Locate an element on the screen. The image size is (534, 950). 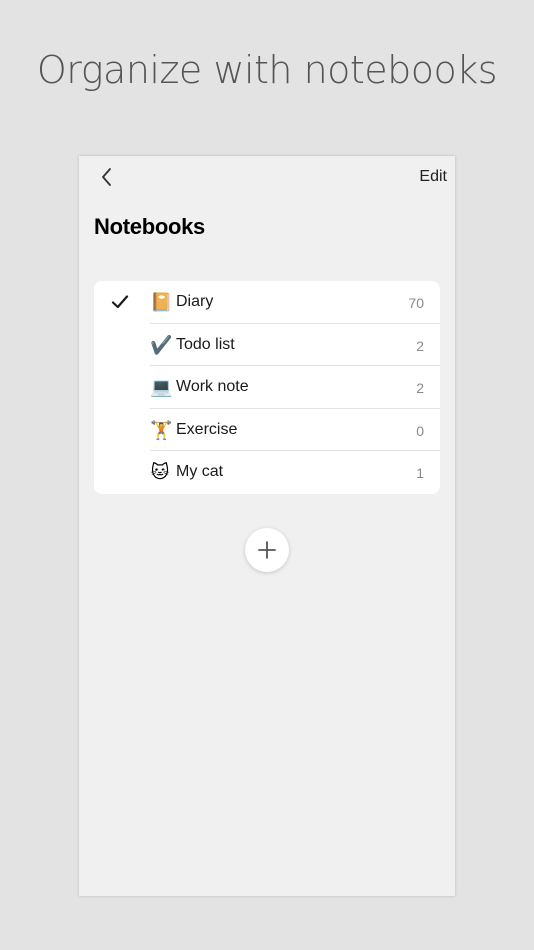
notebook-count: 1 is located at coordinates (420, 473).